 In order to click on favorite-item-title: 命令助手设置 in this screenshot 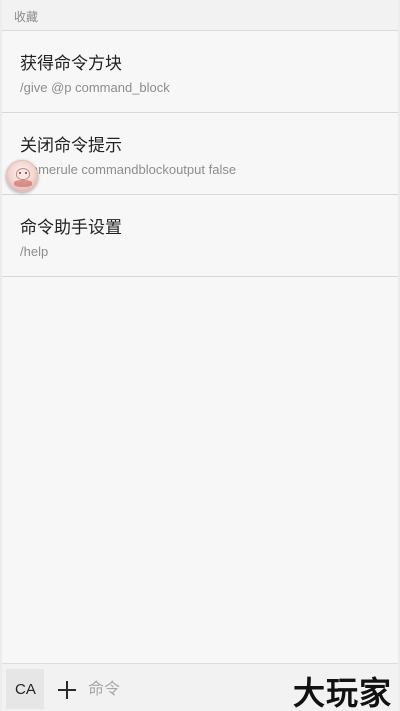, I will do `click(71, 228)`.